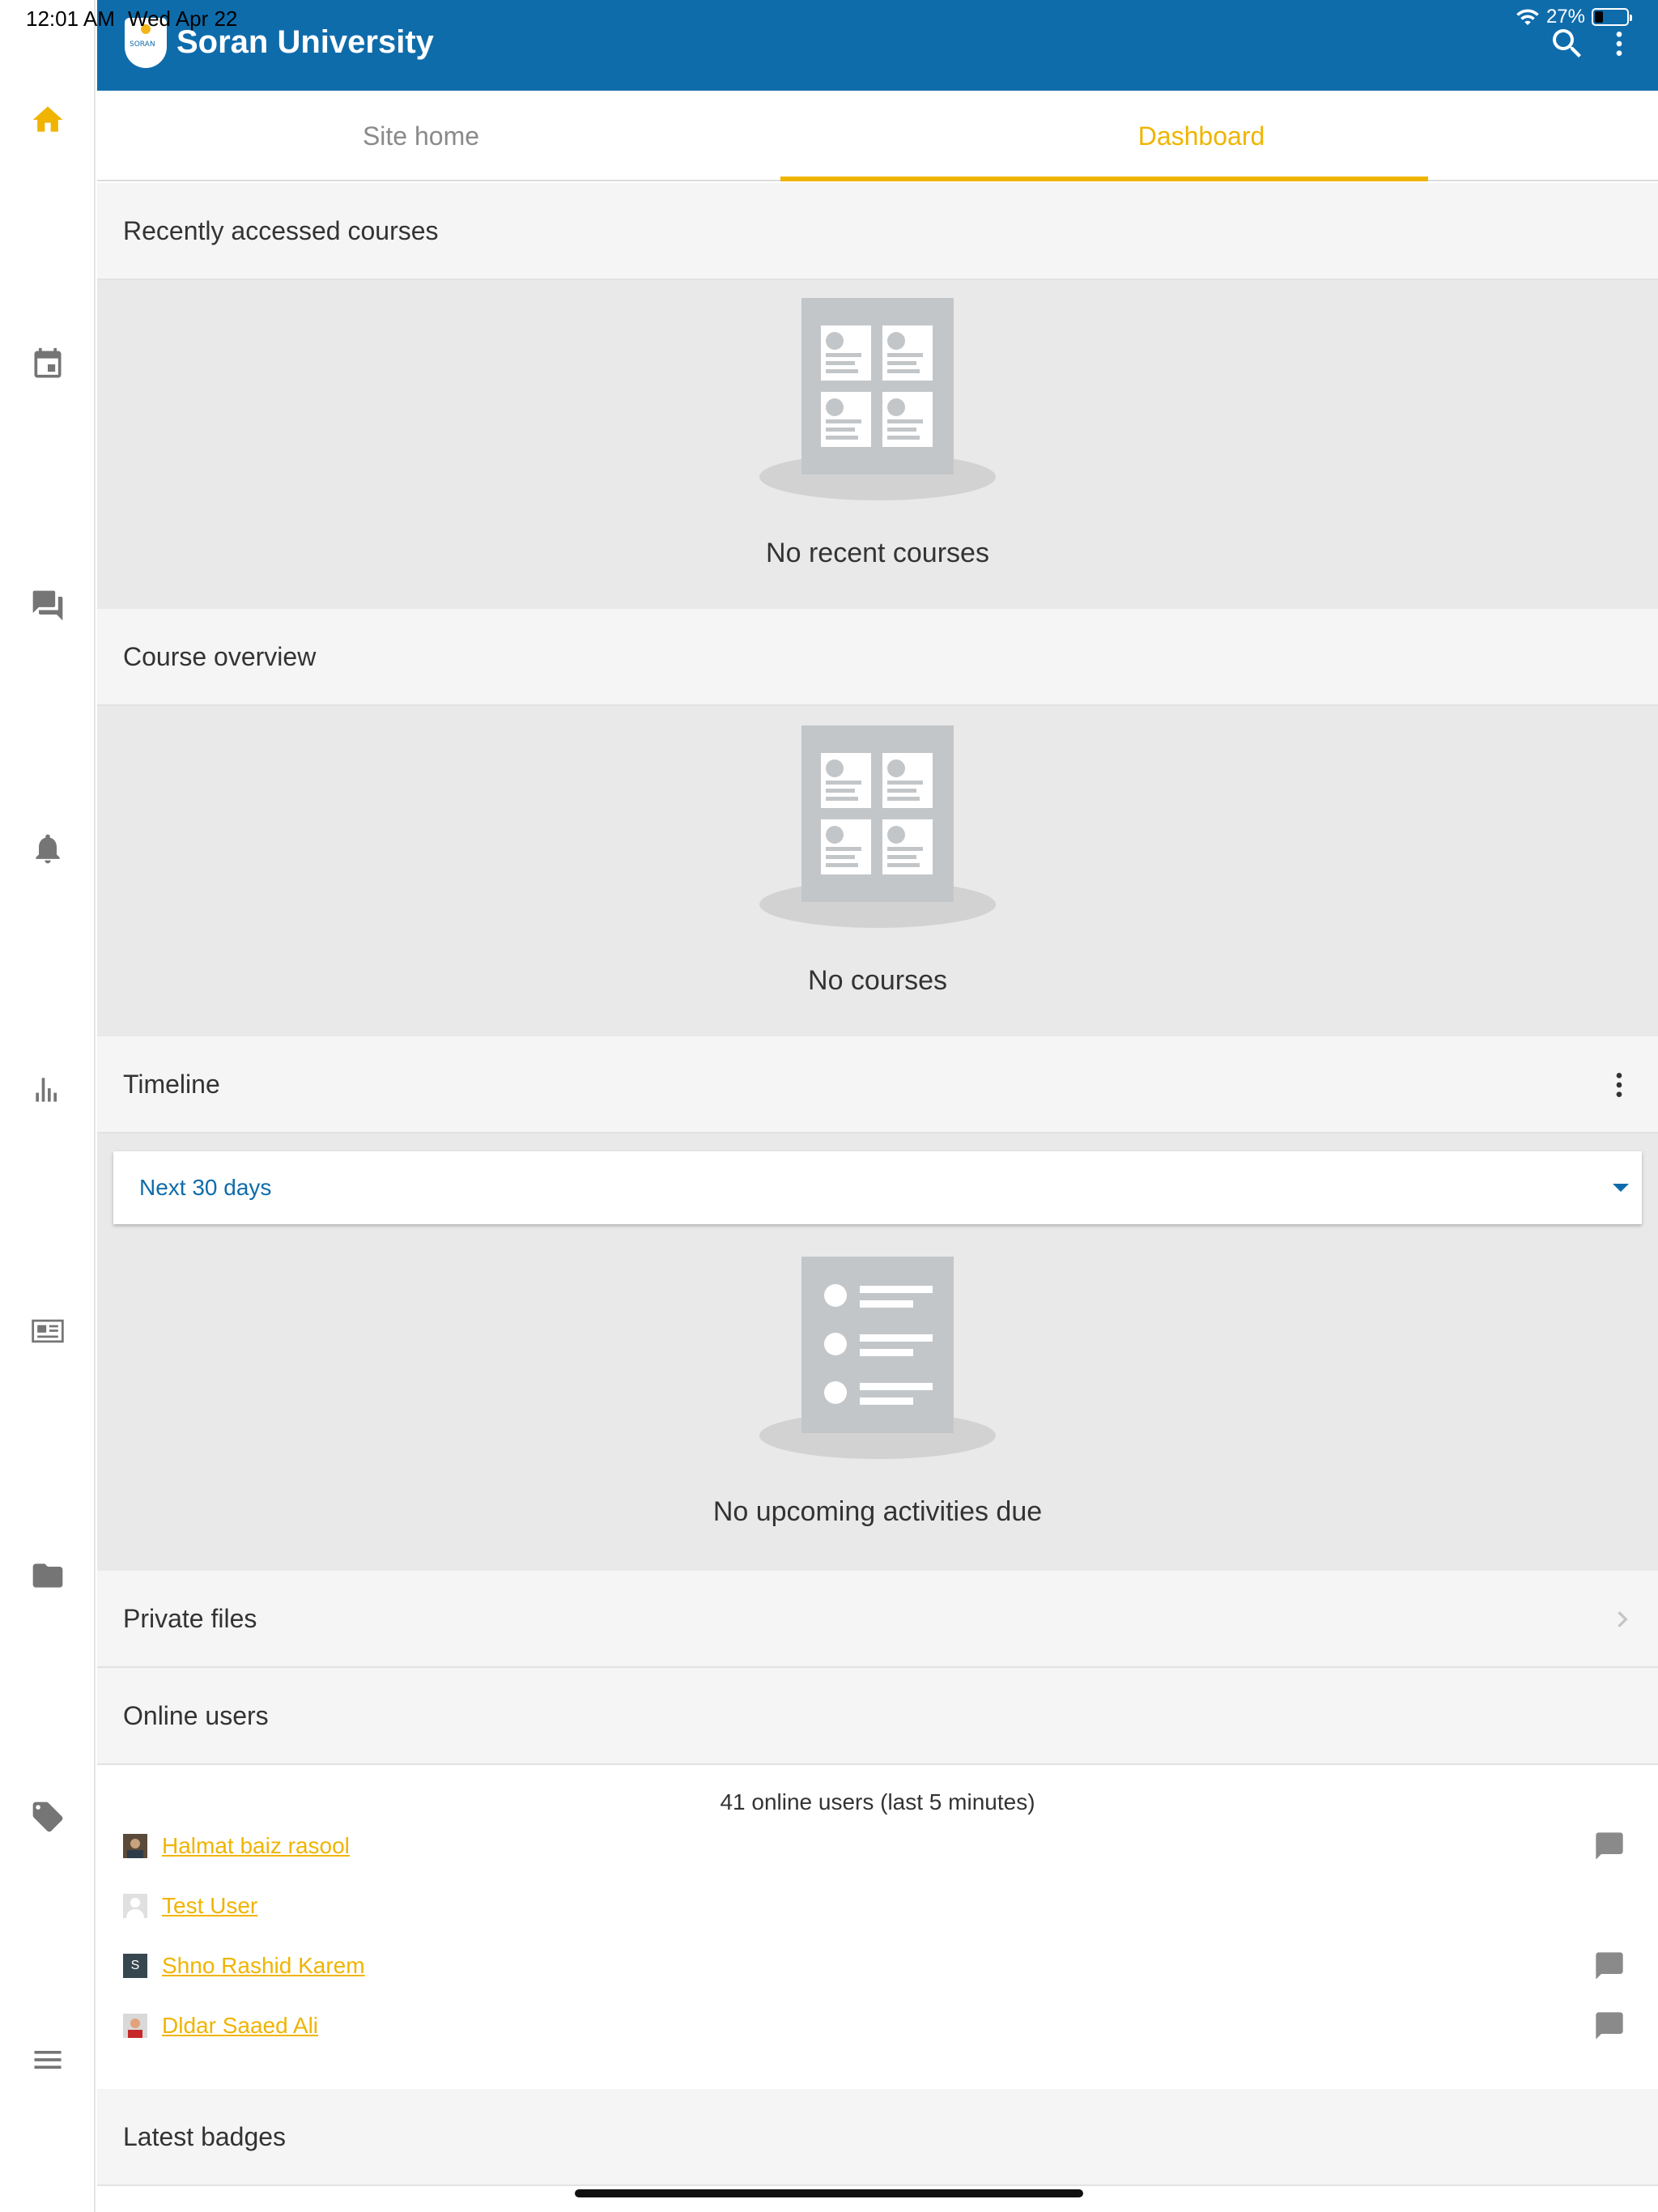 The width and height of the screenshot is (1658, 2212). I want to click on nav-news, so click(48, 1331).